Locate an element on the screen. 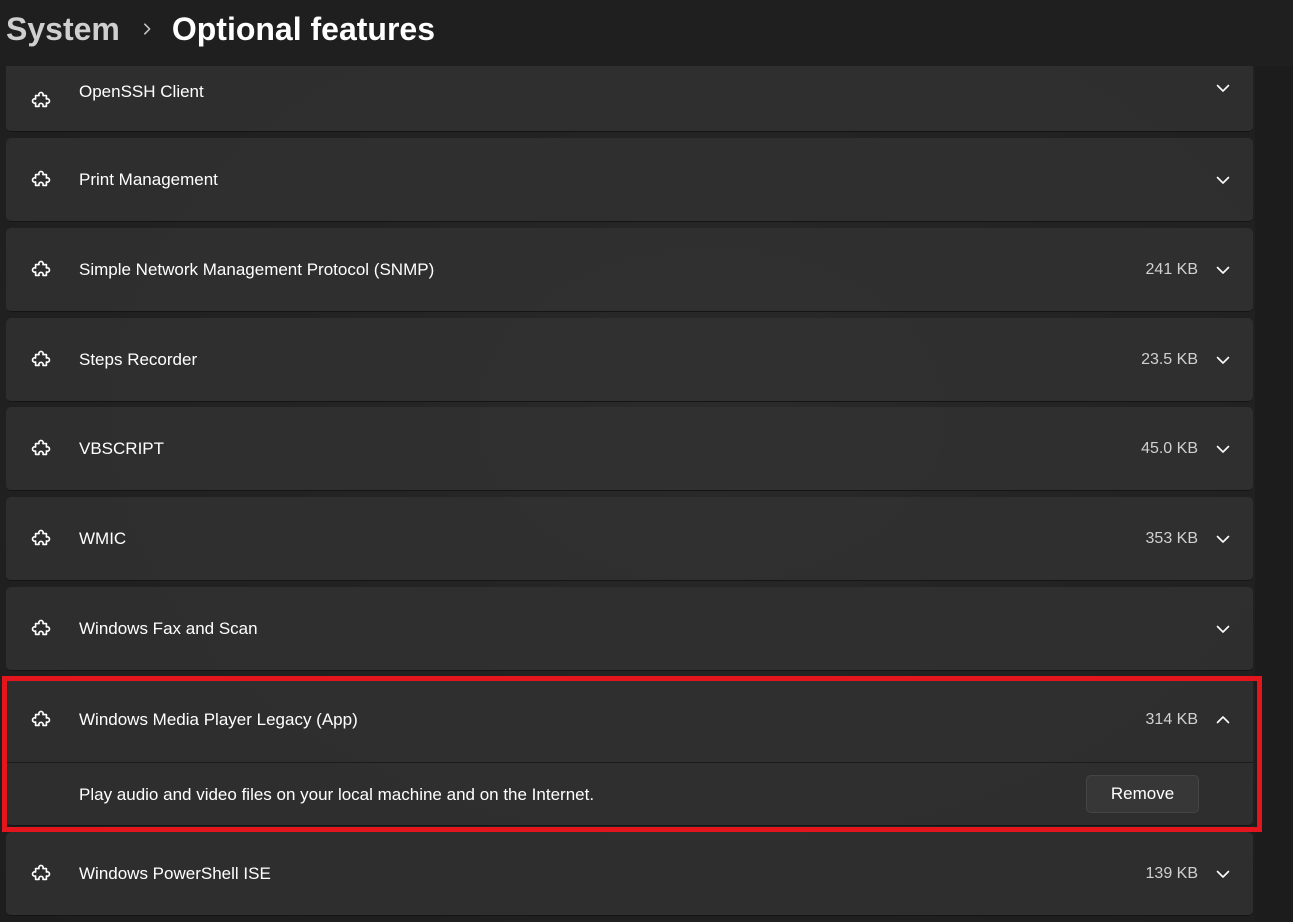 This screenshot has width=1293, height=922. feature-name: WMIC is located at coordinates (103, 538).